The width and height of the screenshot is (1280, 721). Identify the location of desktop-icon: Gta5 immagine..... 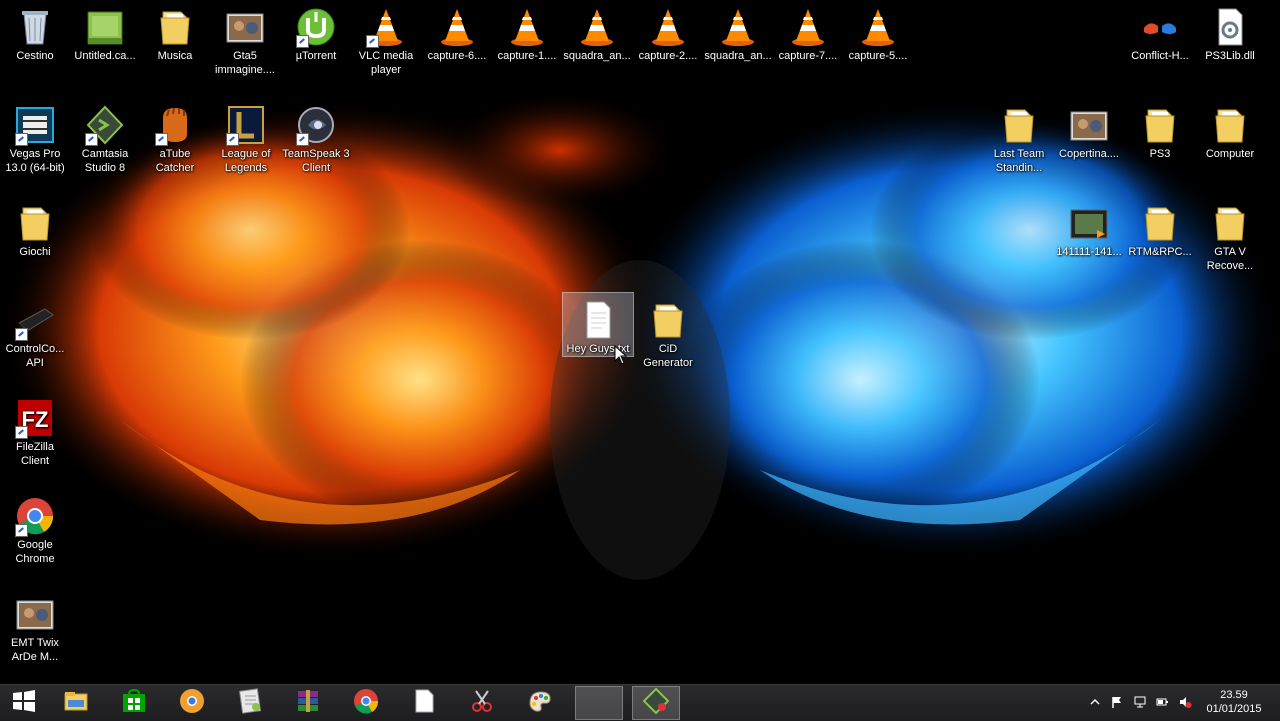
(245, 38).